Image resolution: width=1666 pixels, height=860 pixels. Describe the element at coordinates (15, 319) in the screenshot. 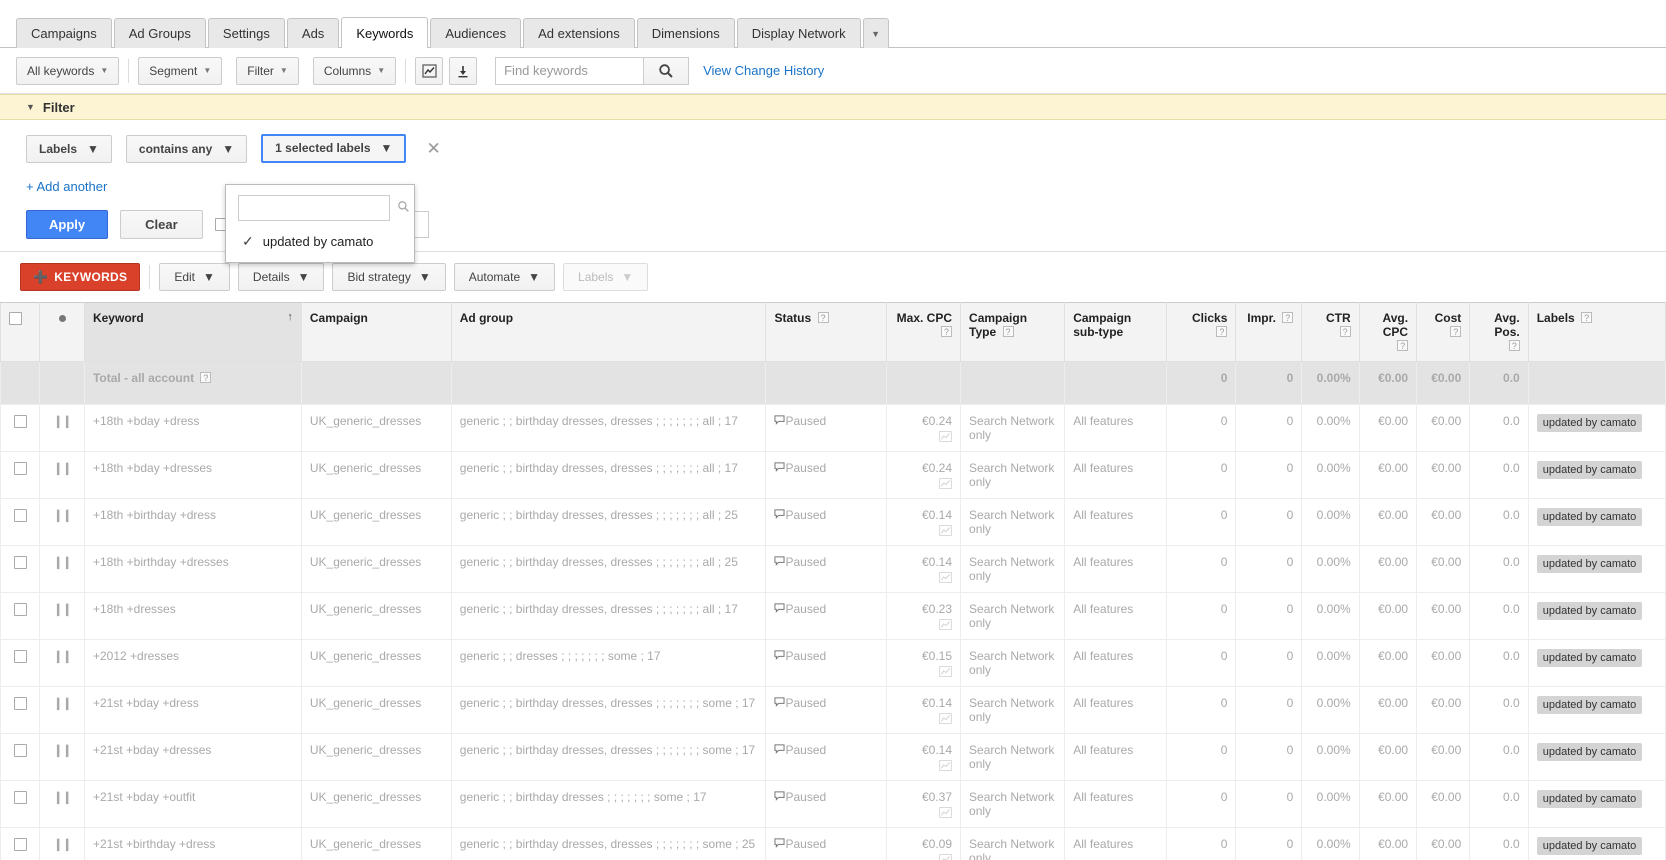

I see `select-all-checkbox` at that location.